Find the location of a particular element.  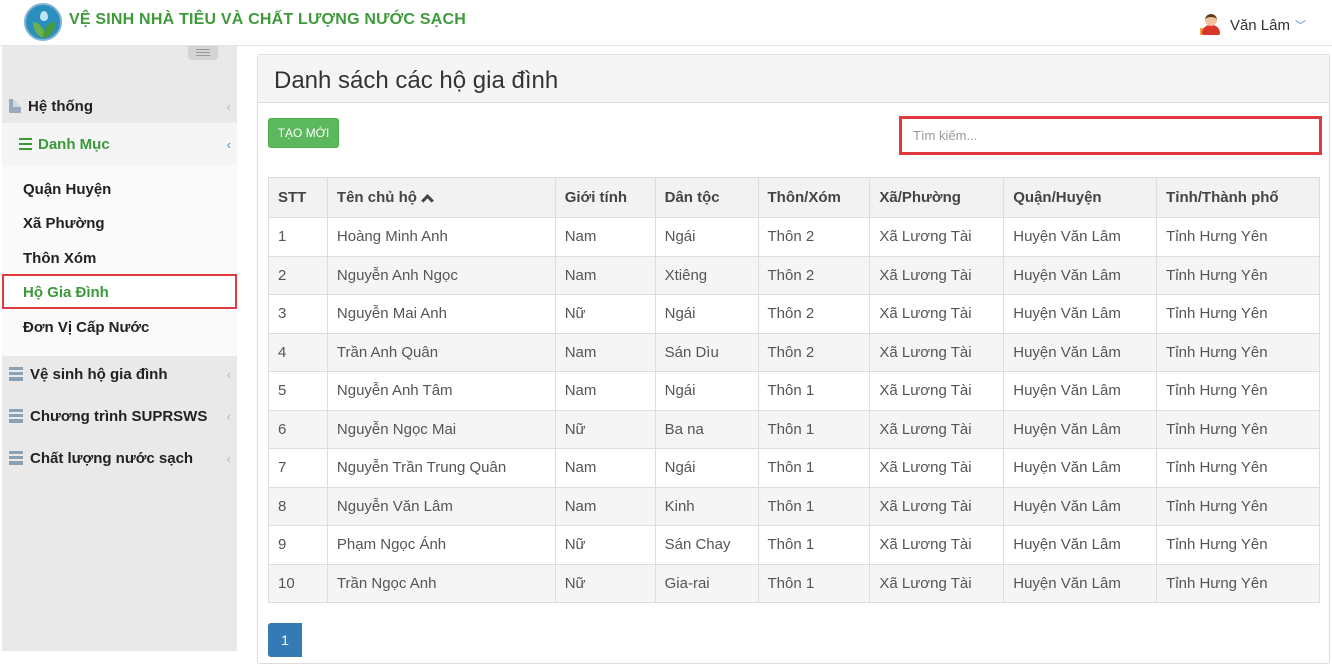

cell-ten-chu-ho: Nguyễn Mai Anh is located at coordinates (441, 314).